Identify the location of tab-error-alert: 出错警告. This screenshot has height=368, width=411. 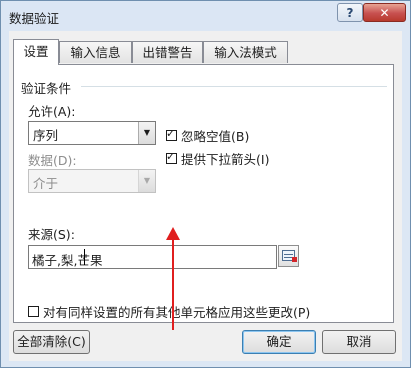
(167, 52).